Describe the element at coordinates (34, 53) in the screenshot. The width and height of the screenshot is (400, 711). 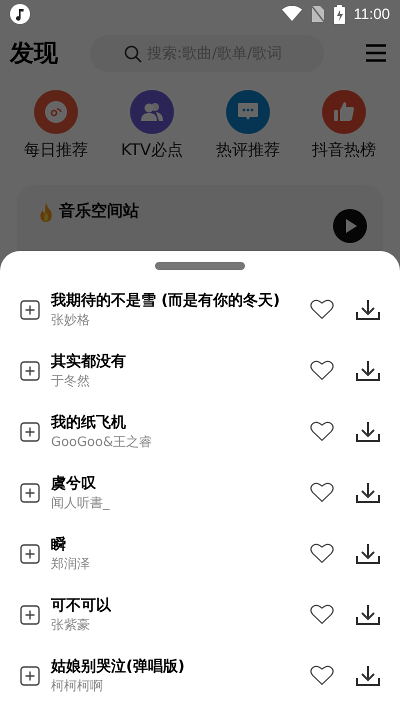
I see `page-title: 发现` at that location.